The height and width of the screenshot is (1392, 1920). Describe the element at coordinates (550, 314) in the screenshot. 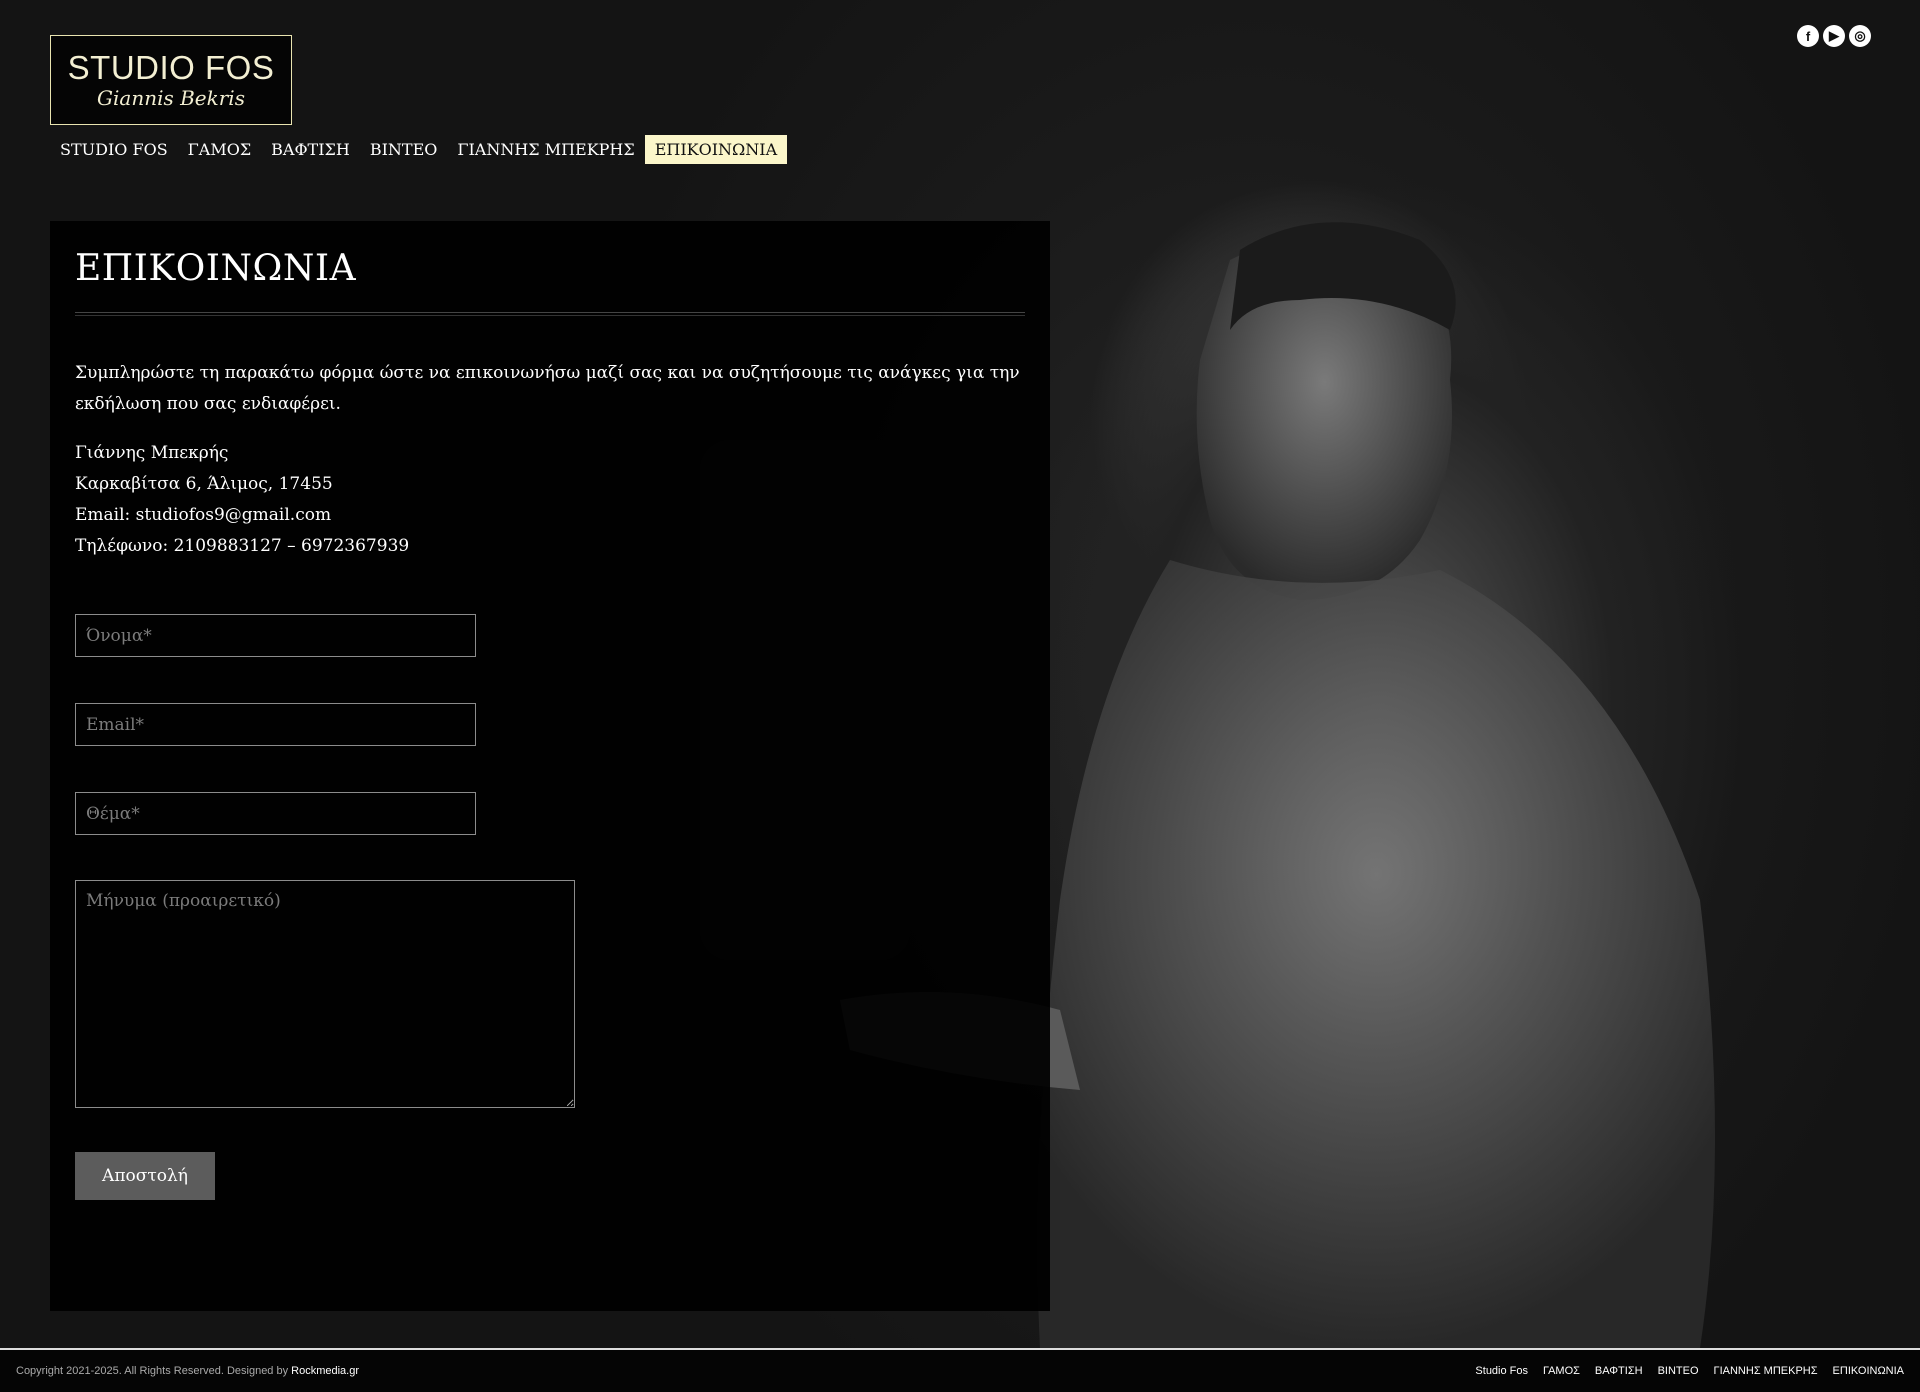

I see `title-divider` at that location.